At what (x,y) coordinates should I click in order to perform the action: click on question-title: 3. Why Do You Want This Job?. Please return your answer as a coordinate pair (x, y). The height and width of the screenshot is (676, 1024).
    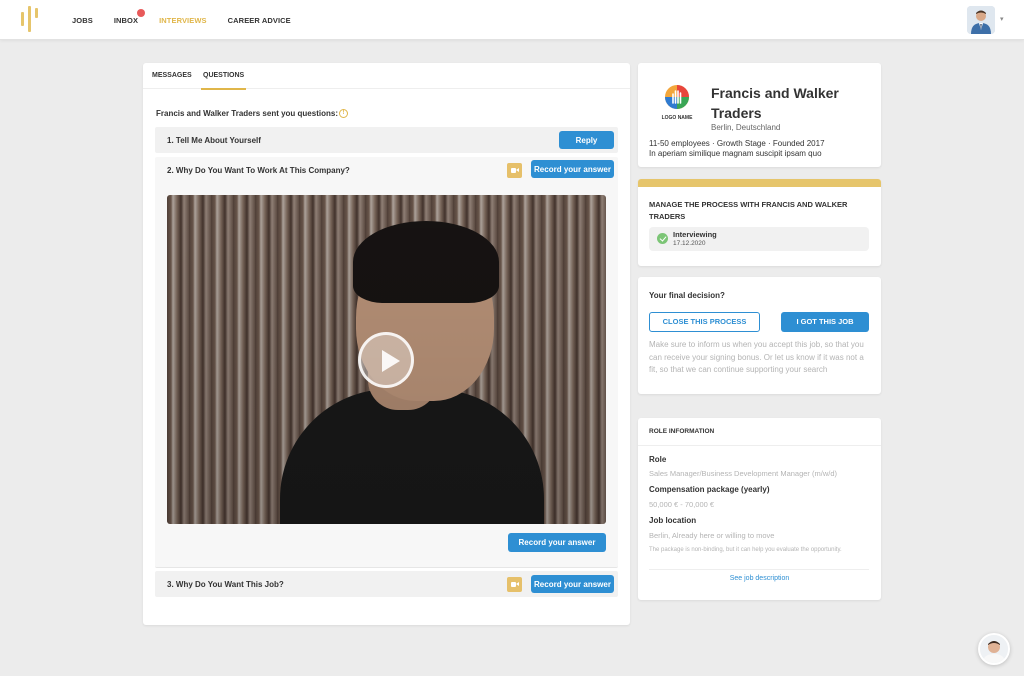
    Looking at the image, I should click on (225, 584).